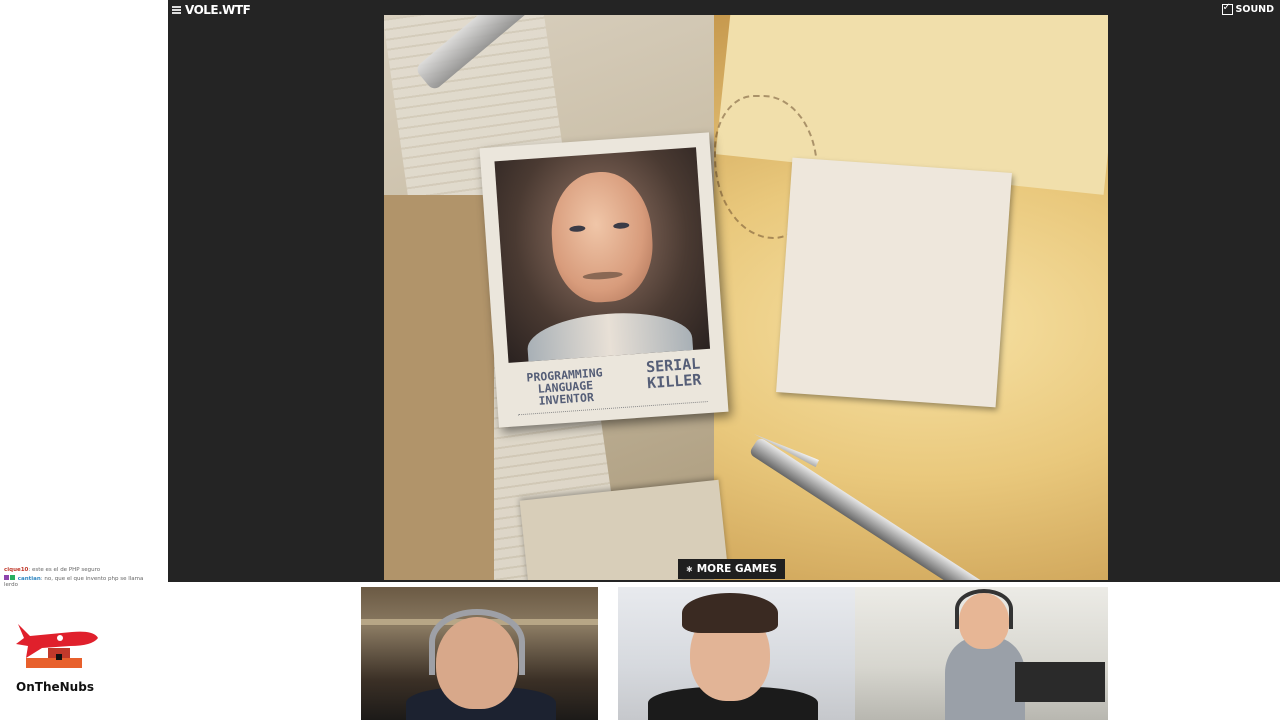 Image resolution: width=1280 pixels, height=720 pixels. I want to click on more-games-button: ✱ MORE GAMES, so click(731, 569).